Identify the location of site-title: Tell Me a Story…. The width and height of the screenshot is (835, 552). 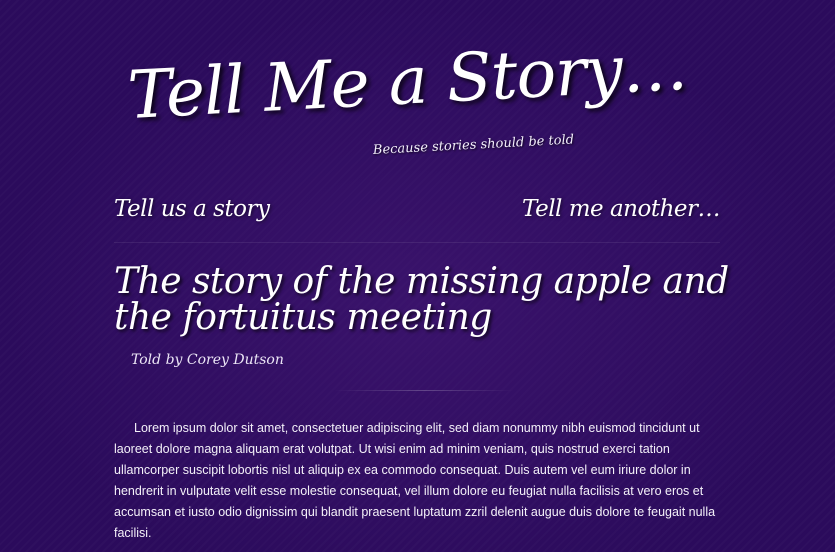
(407, 81).